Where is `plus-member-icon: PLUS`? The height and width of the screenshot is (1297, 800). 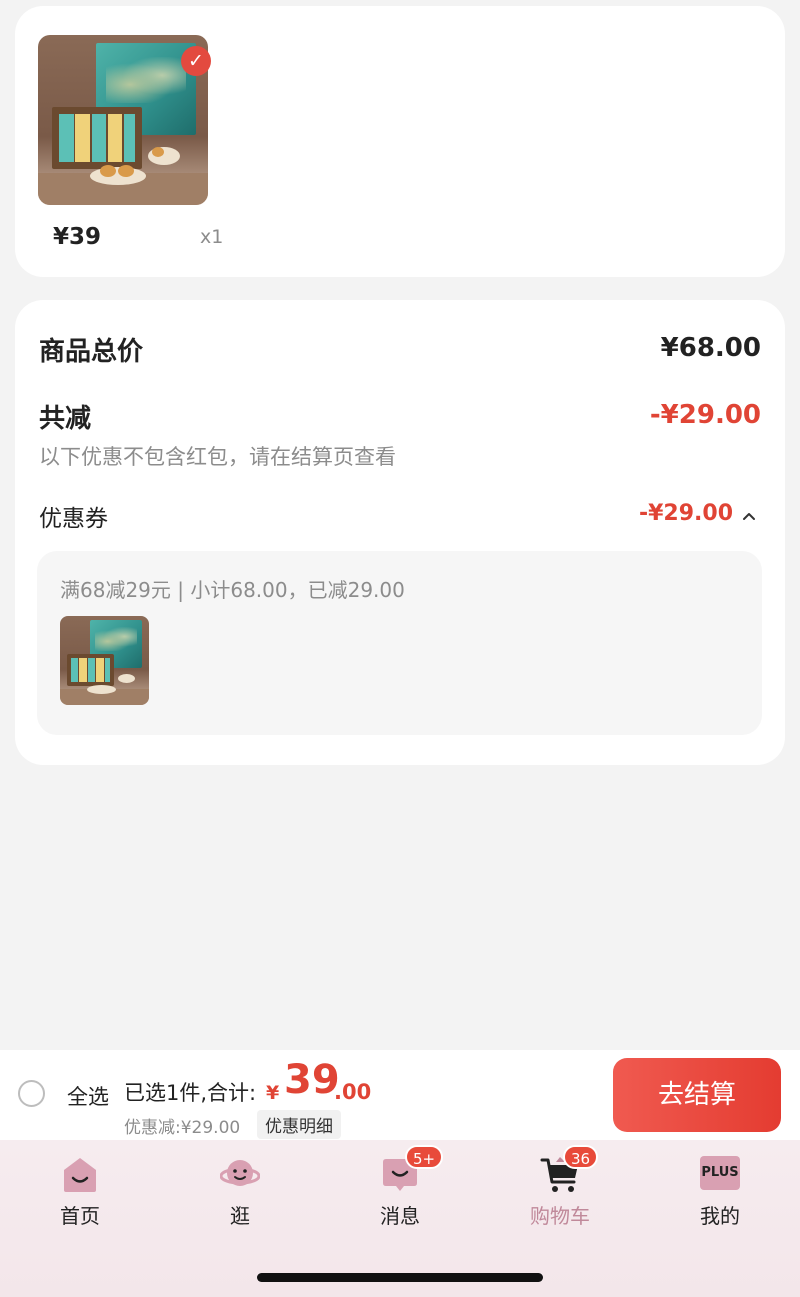
plus-member-icon: PLUS is located at coordinates (720, 1173).